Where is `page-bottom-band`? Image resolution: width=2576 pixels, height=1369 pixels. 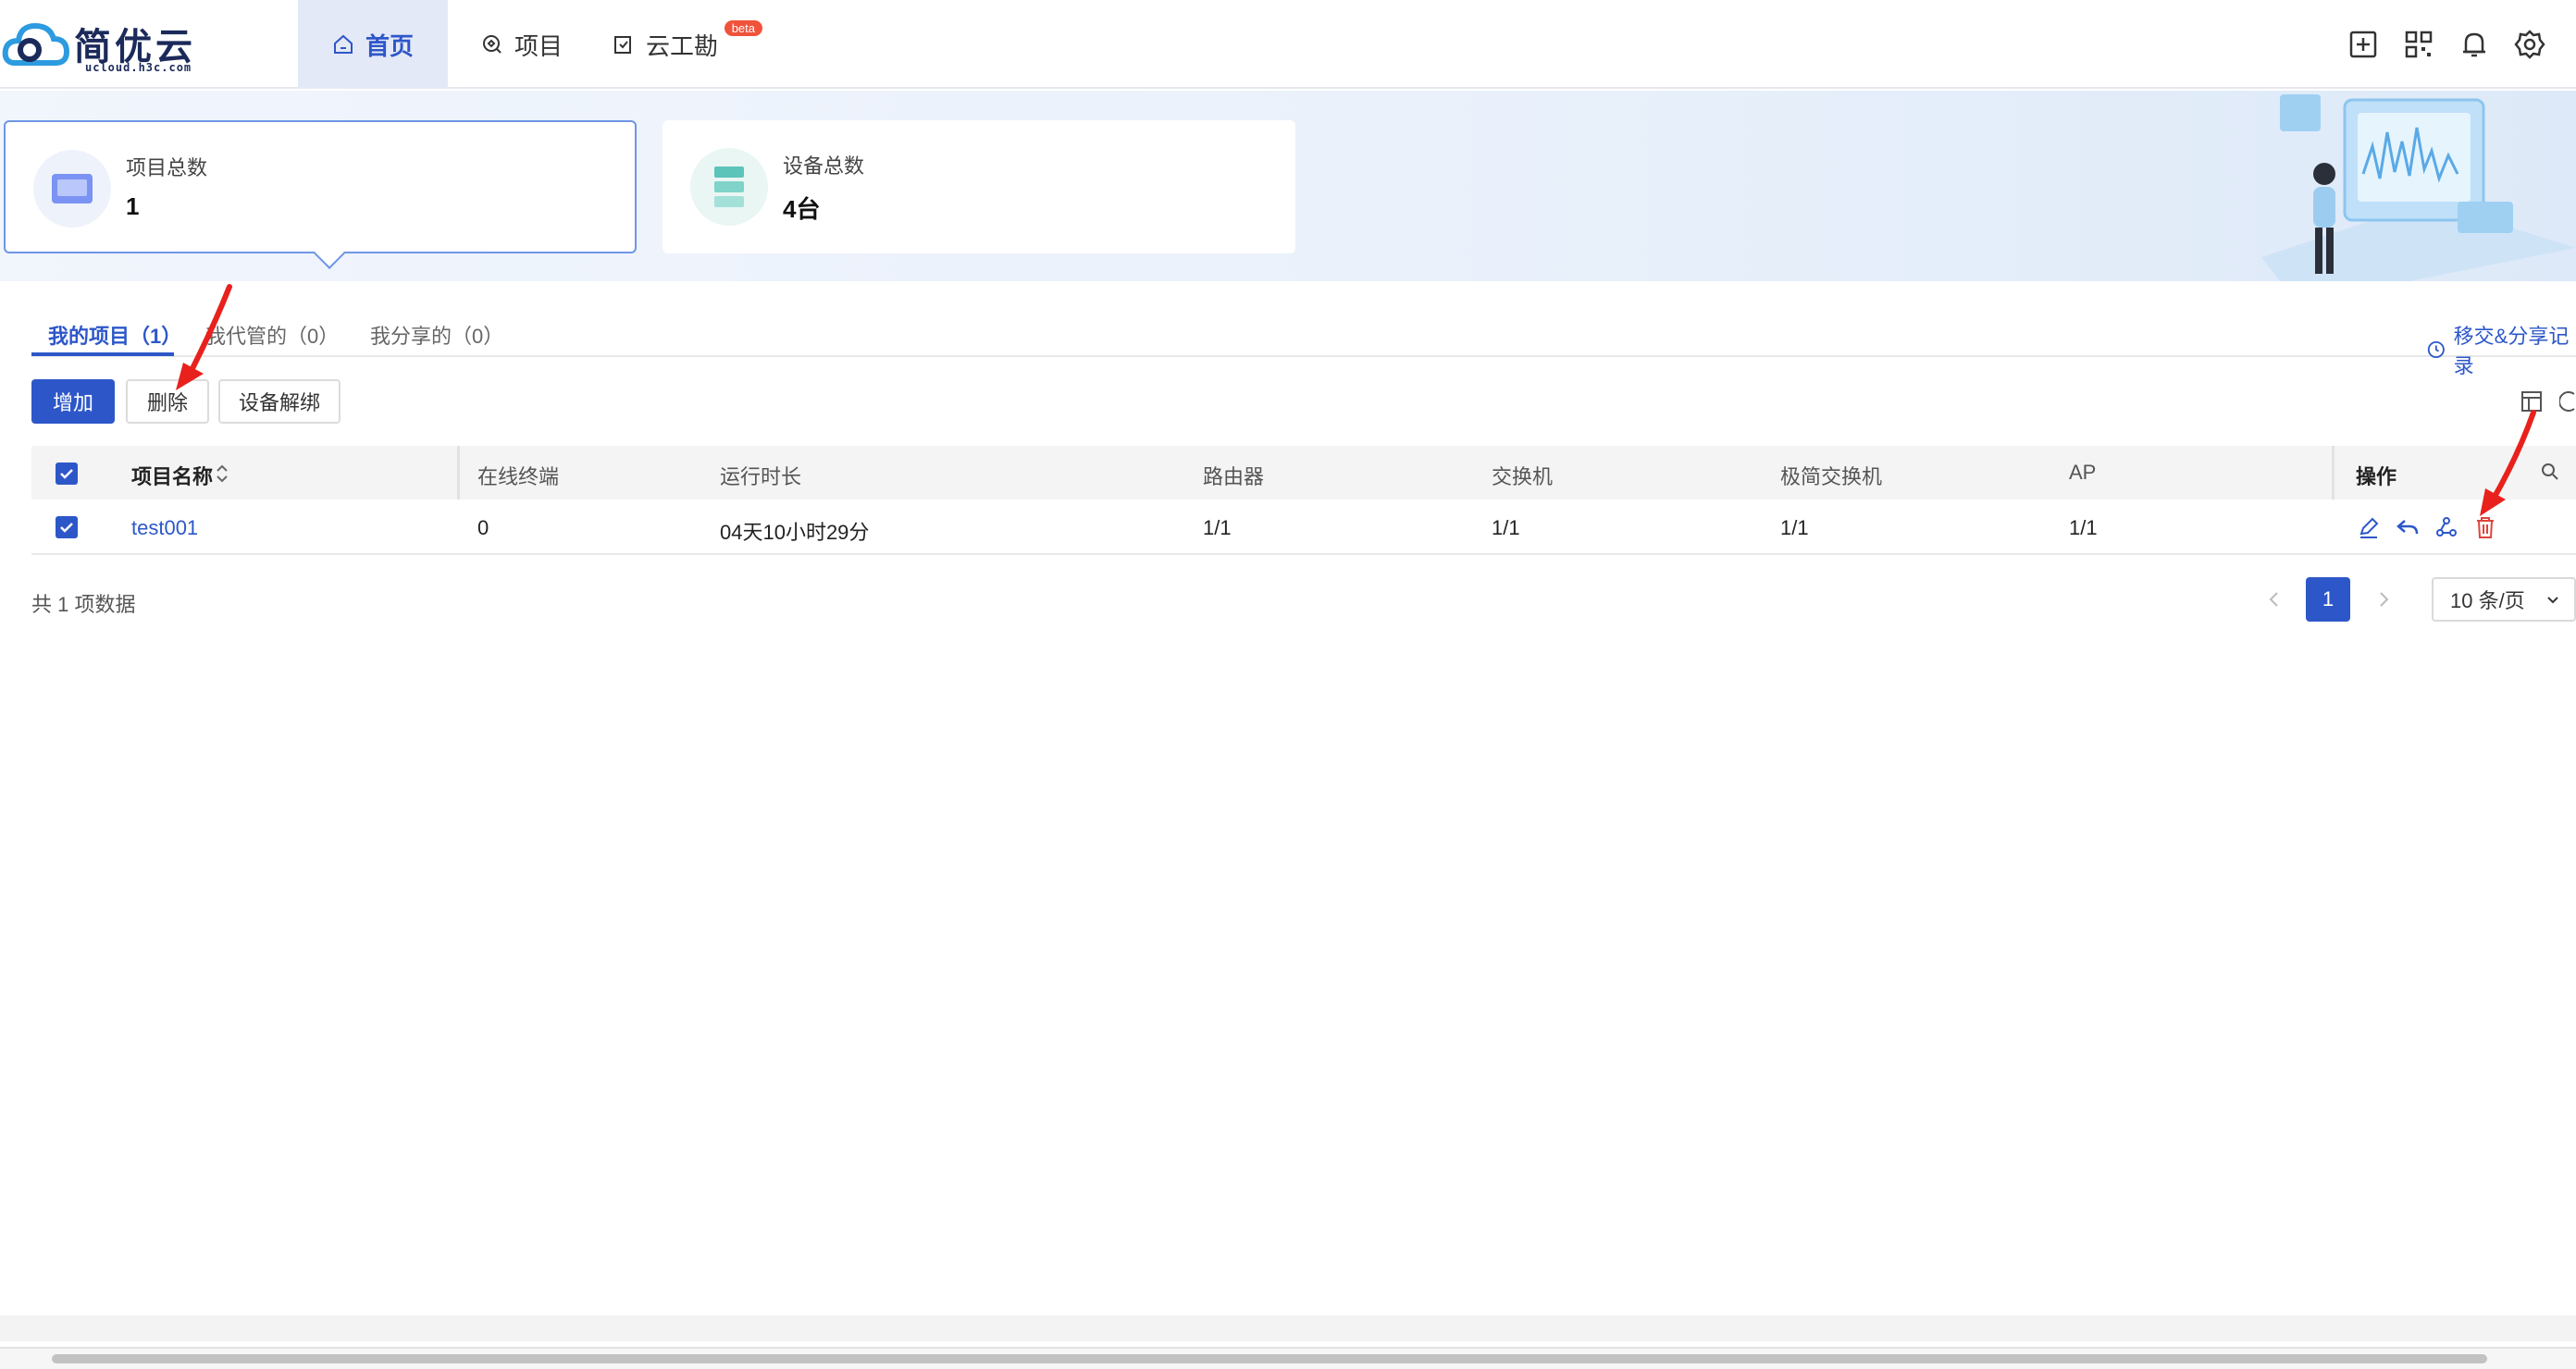 page-bottom-band is located at coordinates (1288, 1328).